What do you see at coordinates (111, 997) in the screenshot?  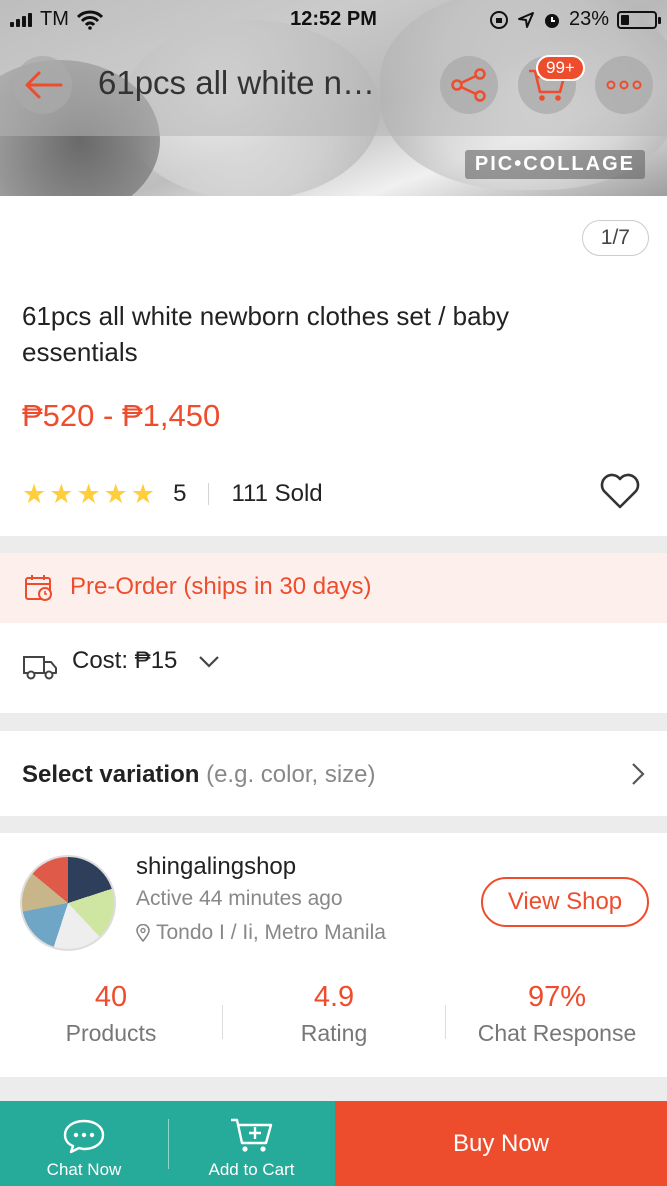 I see `stat-value: 40` at bounding box center [111, 997].